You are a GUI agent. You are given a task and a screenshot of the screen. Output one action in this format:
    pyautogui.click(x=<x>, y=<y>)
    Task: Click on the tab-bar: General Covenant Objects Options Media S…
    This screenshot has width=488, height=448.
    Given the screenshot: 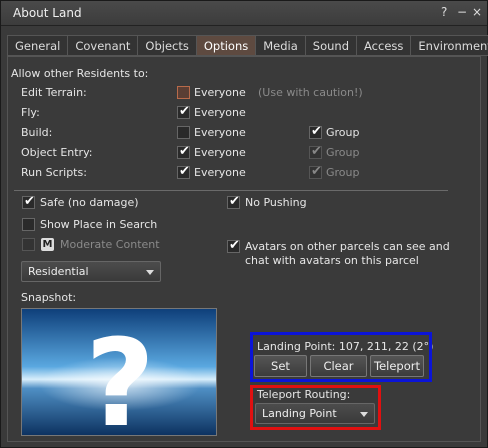 What is the action you would take?
    pyautogui.click(x=247, y=45)
    